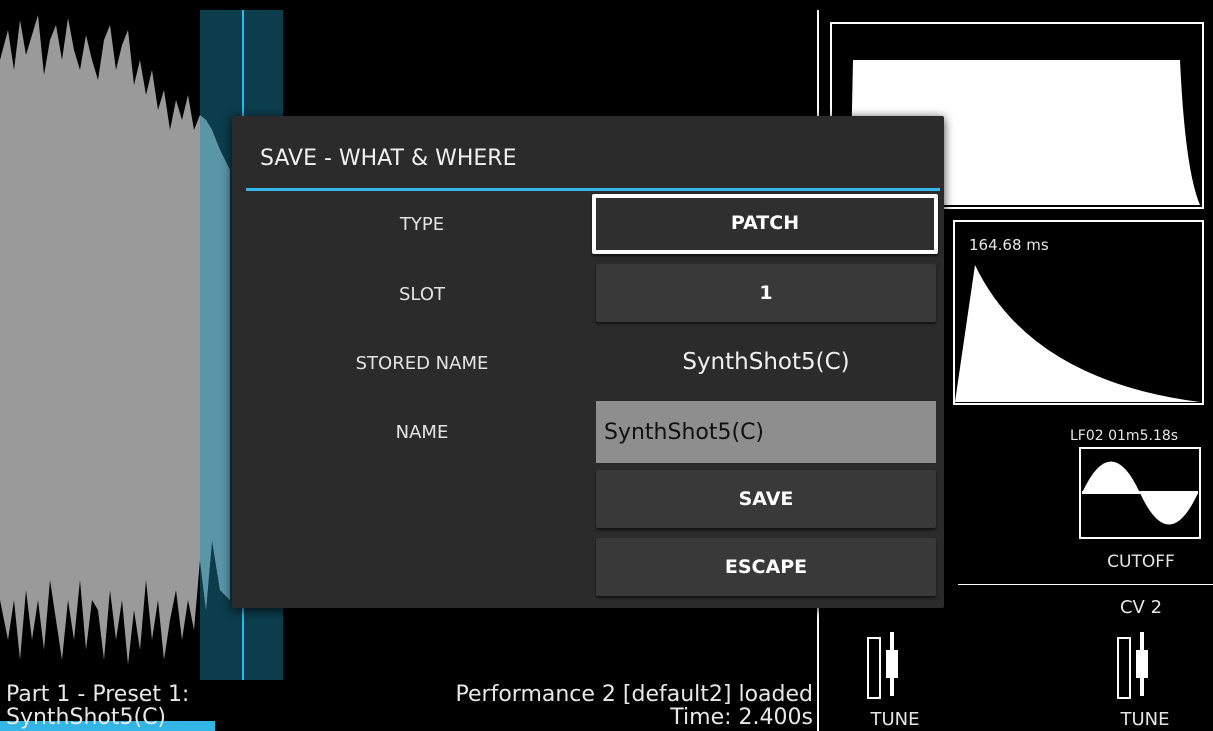 Image resolution: width=1213 pixels, height=731 pixels. I want to click on panel-separator, so click(1085, 584).